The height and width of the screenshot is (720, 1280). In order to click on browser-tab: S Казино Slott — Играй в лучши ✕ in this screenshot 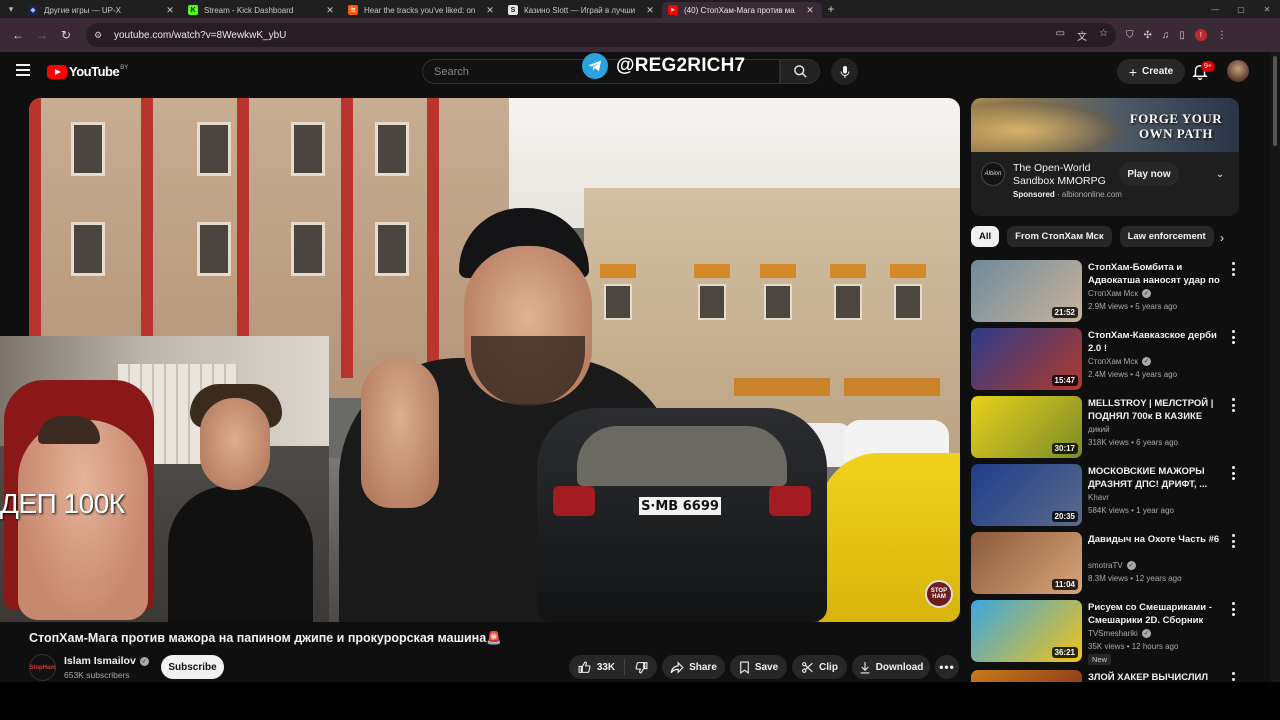, I will do `click(582, 10)`.